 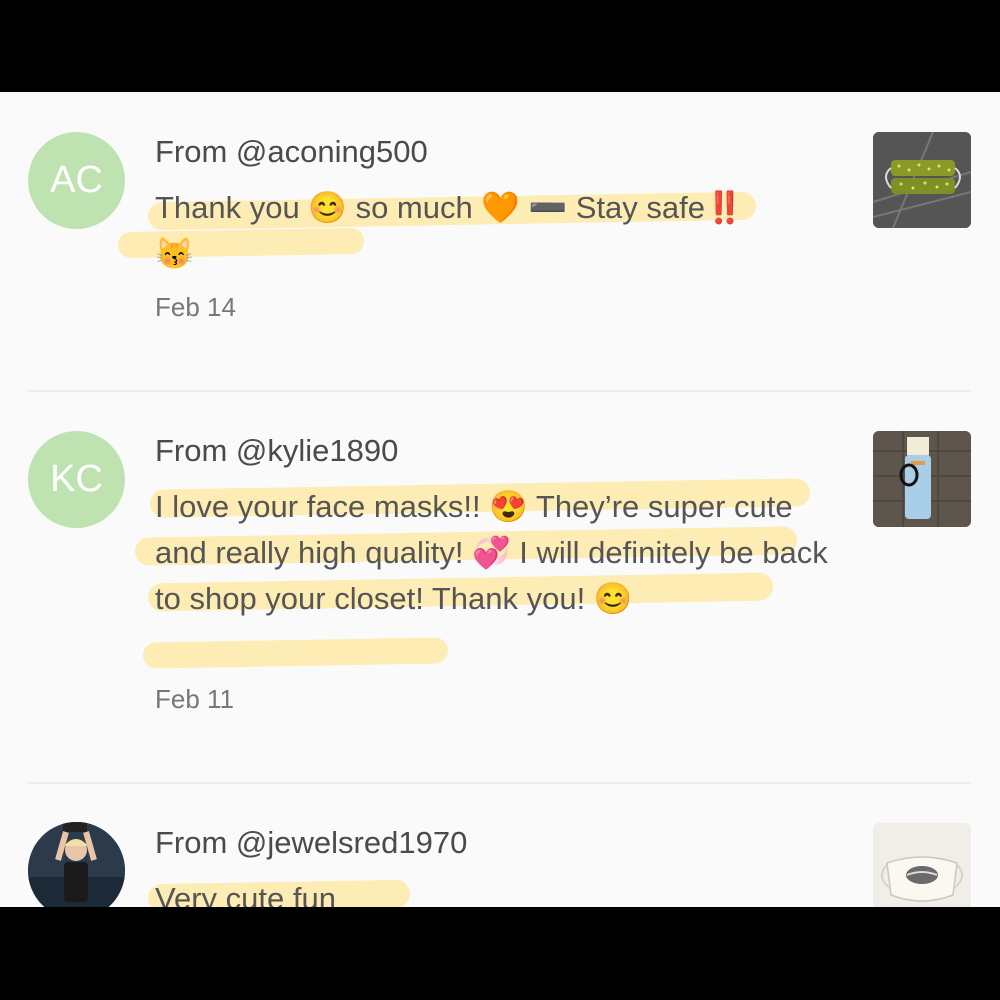 I want to click on review-author: From @kylie1890, so click(x=276, y=451).